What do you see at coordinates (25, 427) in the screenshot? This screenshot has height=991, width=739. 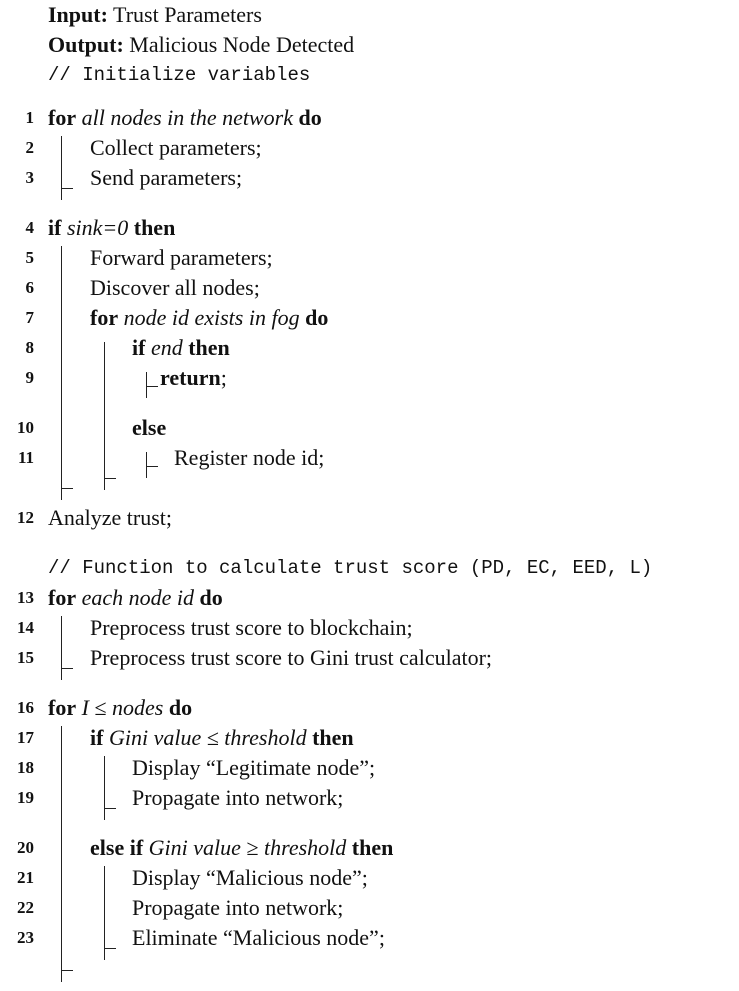 I see `line-number: 10` at bounding box center [25, 427].